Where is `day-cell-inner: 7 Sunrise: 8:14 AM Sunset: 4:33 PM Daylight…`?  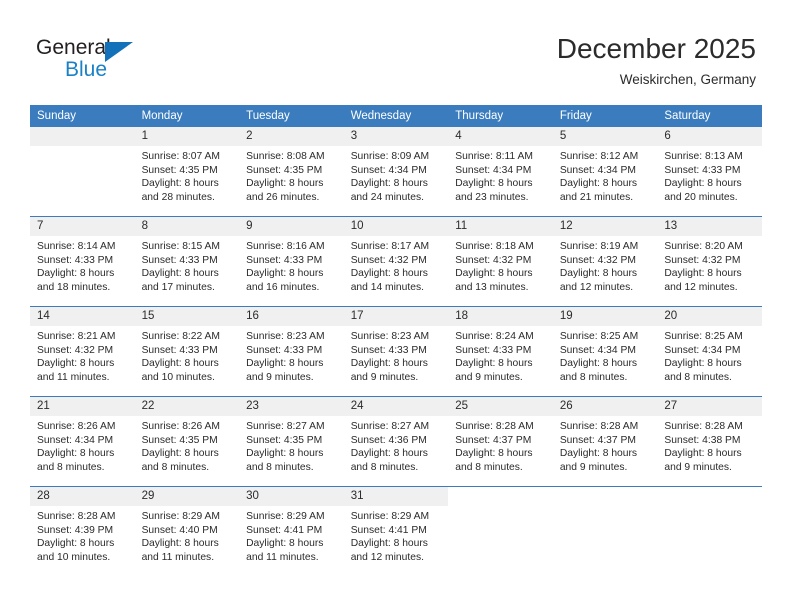
day-cell-inner: 7 Sunrise: 8:14 AM Sunset: 4:33 PM Daylight… is located at coordinates (82, 261).